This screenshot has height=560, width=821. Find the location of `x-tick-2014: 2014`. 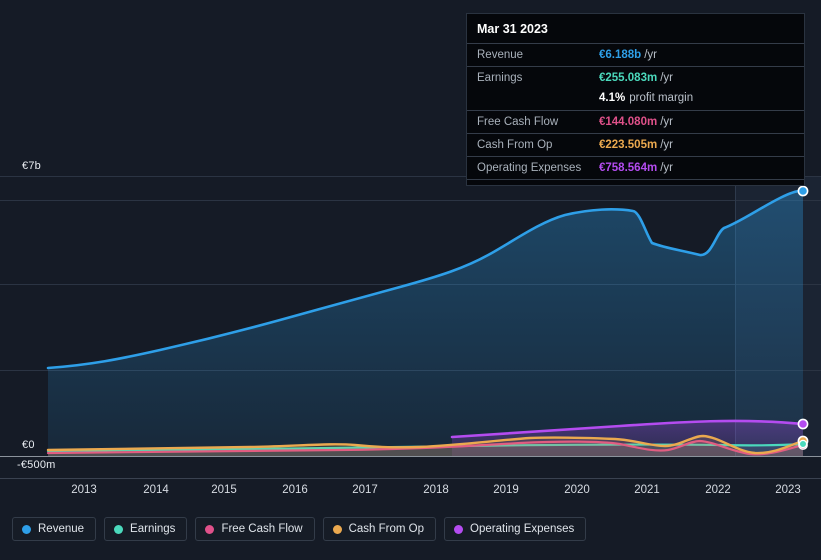

x-tick-2014: 2014 is located at coordinates (156, 490).